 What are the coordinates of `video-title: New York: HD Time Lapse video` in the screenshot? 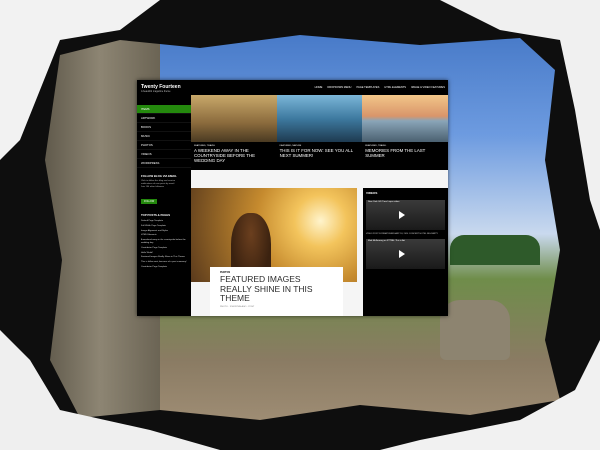 It's located at (383, 202).